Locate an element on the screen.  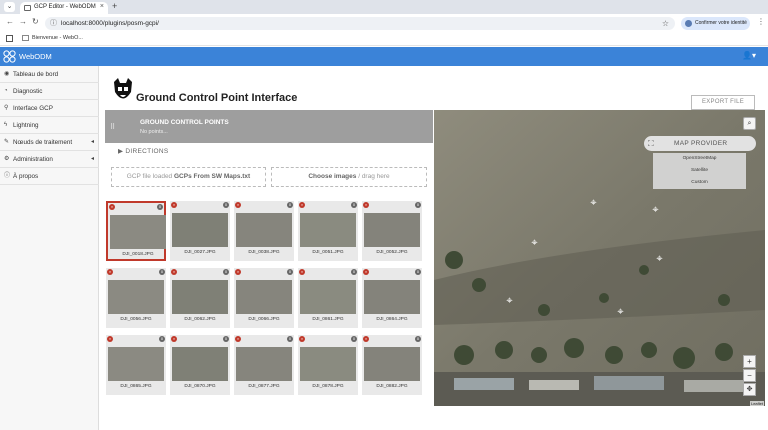
sidebar-item-label: Diagnostic is located at coordinates (28, 91).